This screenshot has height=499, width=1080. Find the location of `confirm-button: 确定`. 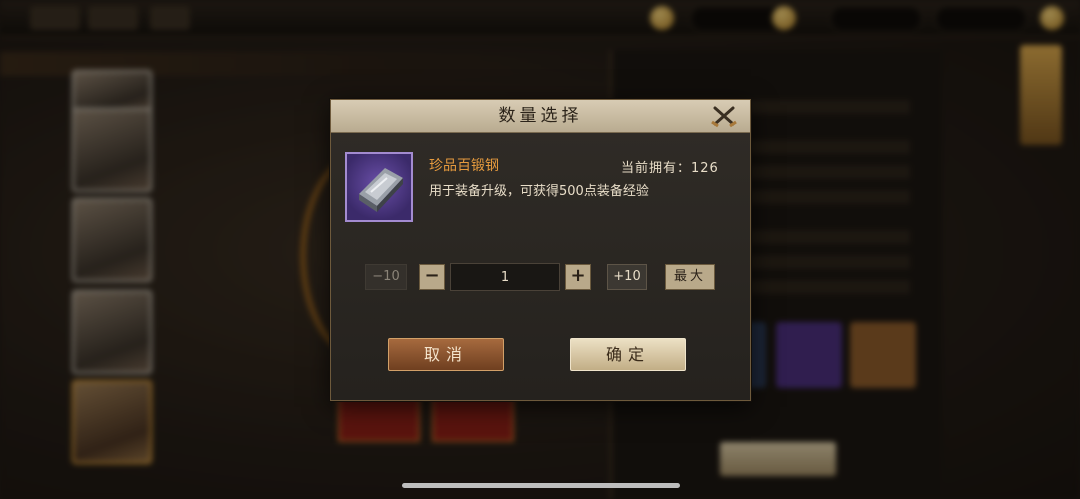

confirm-button: 确定 is located at coordinates (628, 354).